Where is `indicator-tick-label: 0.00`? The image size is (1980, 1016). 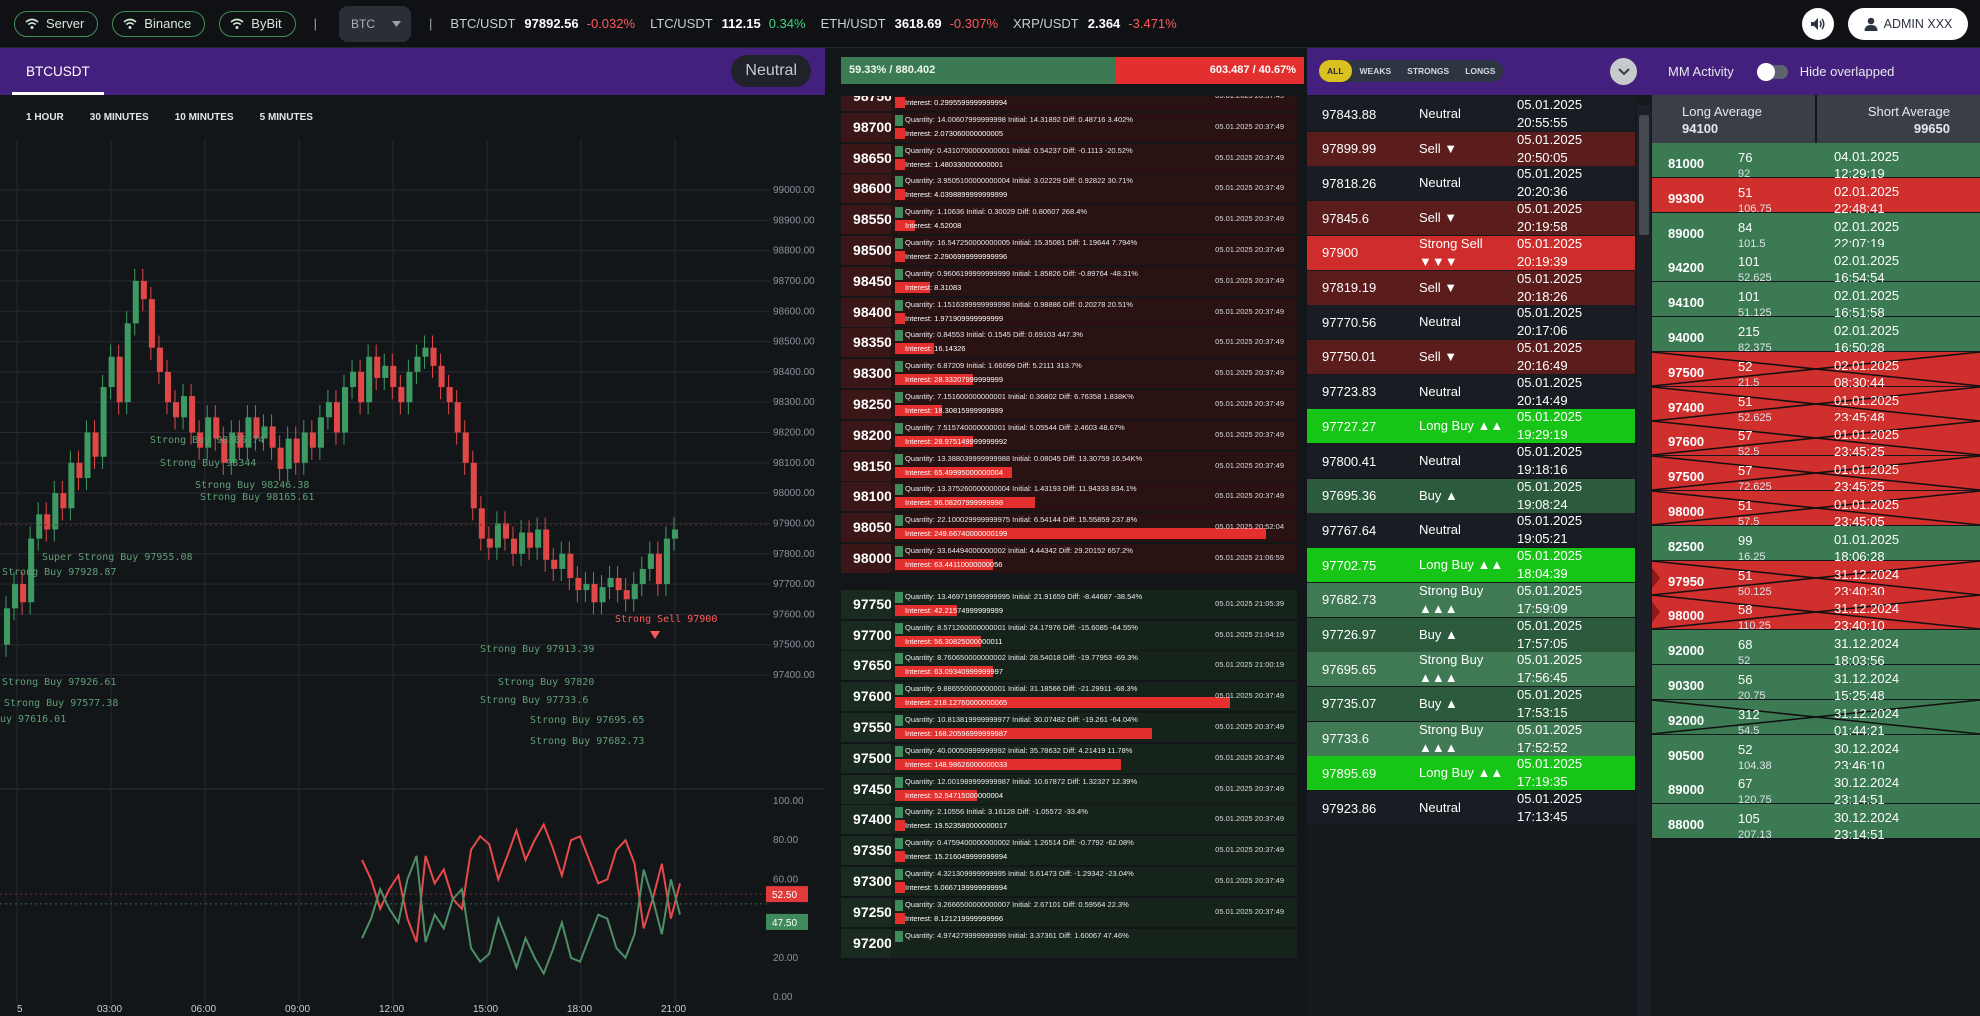 indicator-tick-label: 0.00 is located at coordinates (783, 997).